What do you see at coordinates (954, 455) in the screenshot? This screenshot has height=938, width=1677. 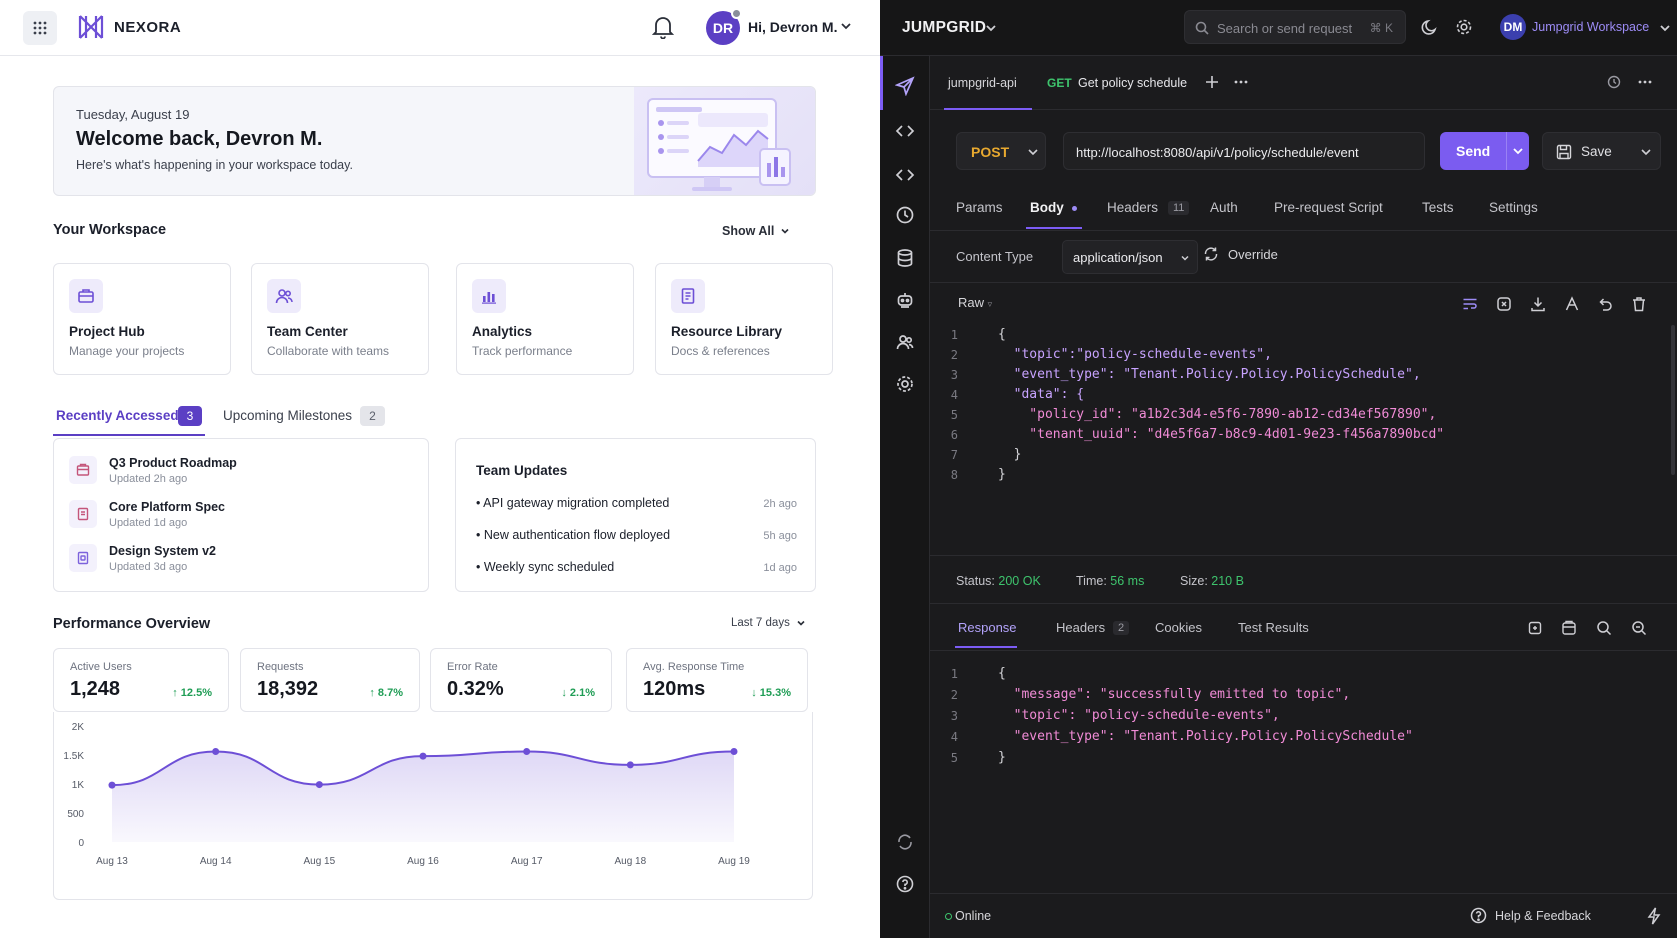 I see `line-number: 7` at bounding box center [954, 455].